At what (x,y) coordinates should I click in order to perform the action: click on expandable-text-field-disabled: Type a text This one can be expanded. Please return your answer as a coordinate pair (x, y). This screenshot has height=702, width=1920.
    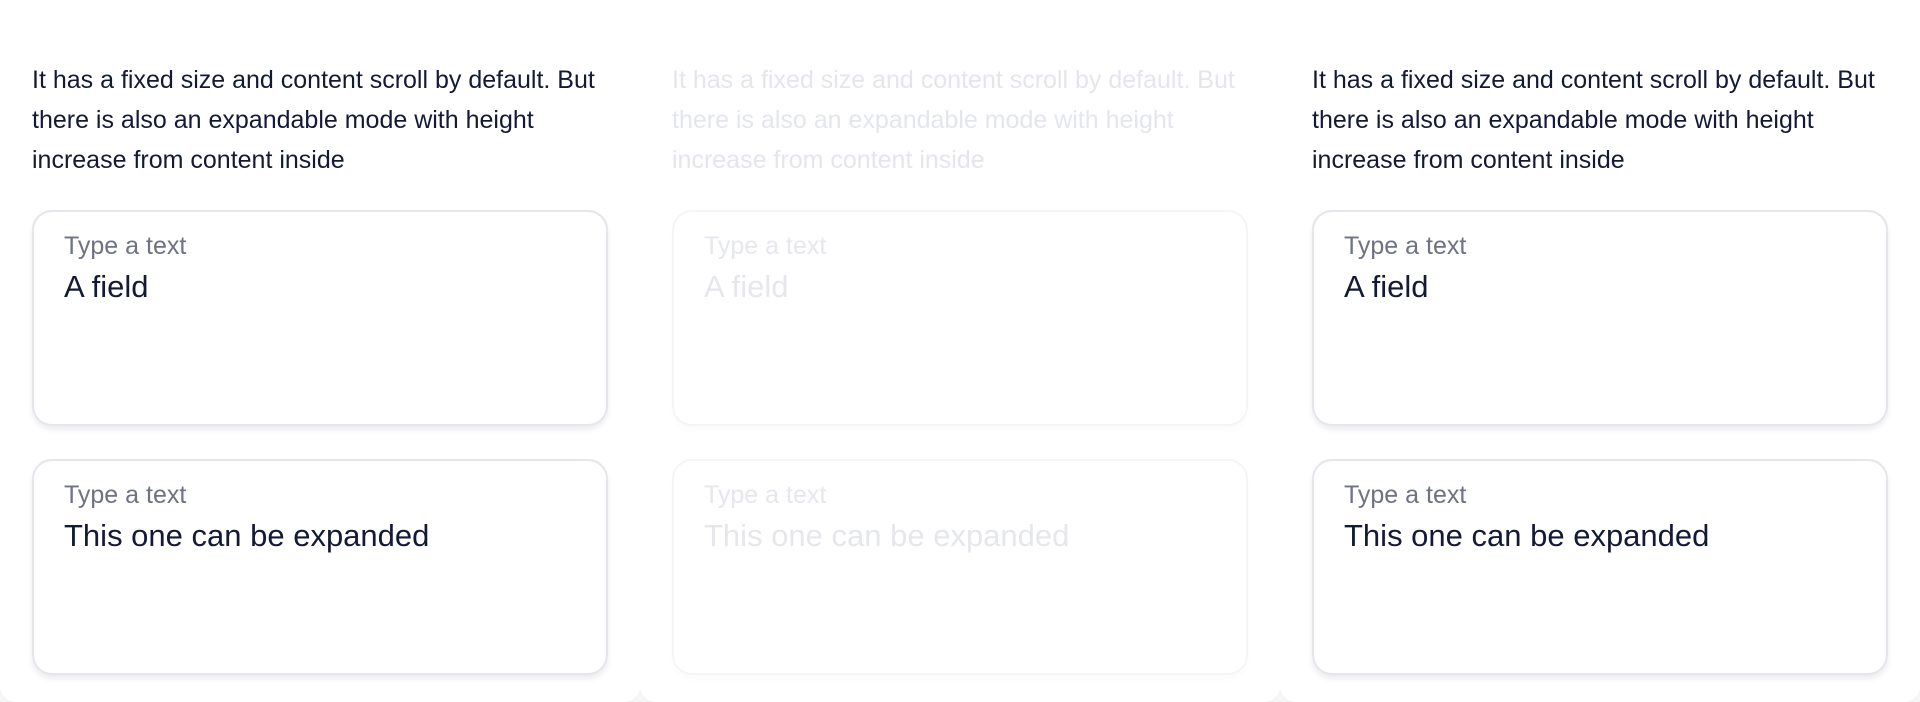
    Looking at the image, I should click on (960, 567).